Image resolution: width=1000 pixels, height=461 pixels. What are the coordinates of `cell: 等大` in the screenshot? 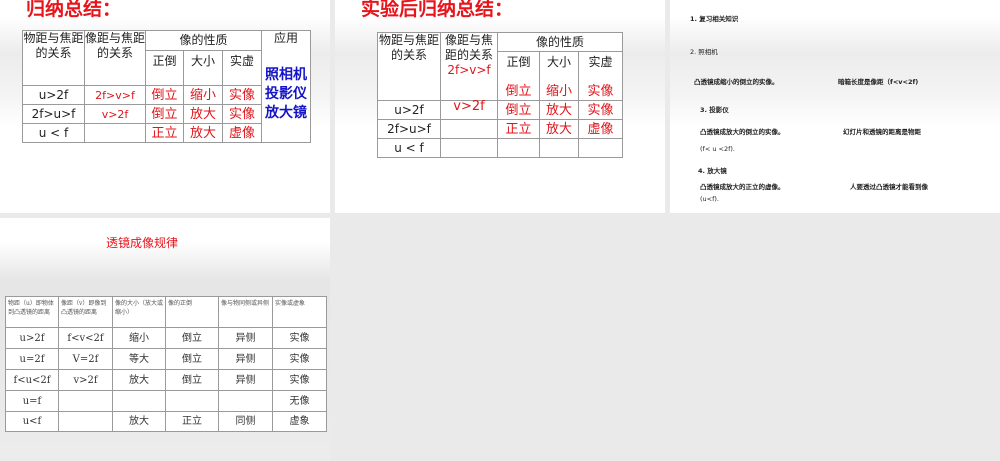 It's located at (139, 359).